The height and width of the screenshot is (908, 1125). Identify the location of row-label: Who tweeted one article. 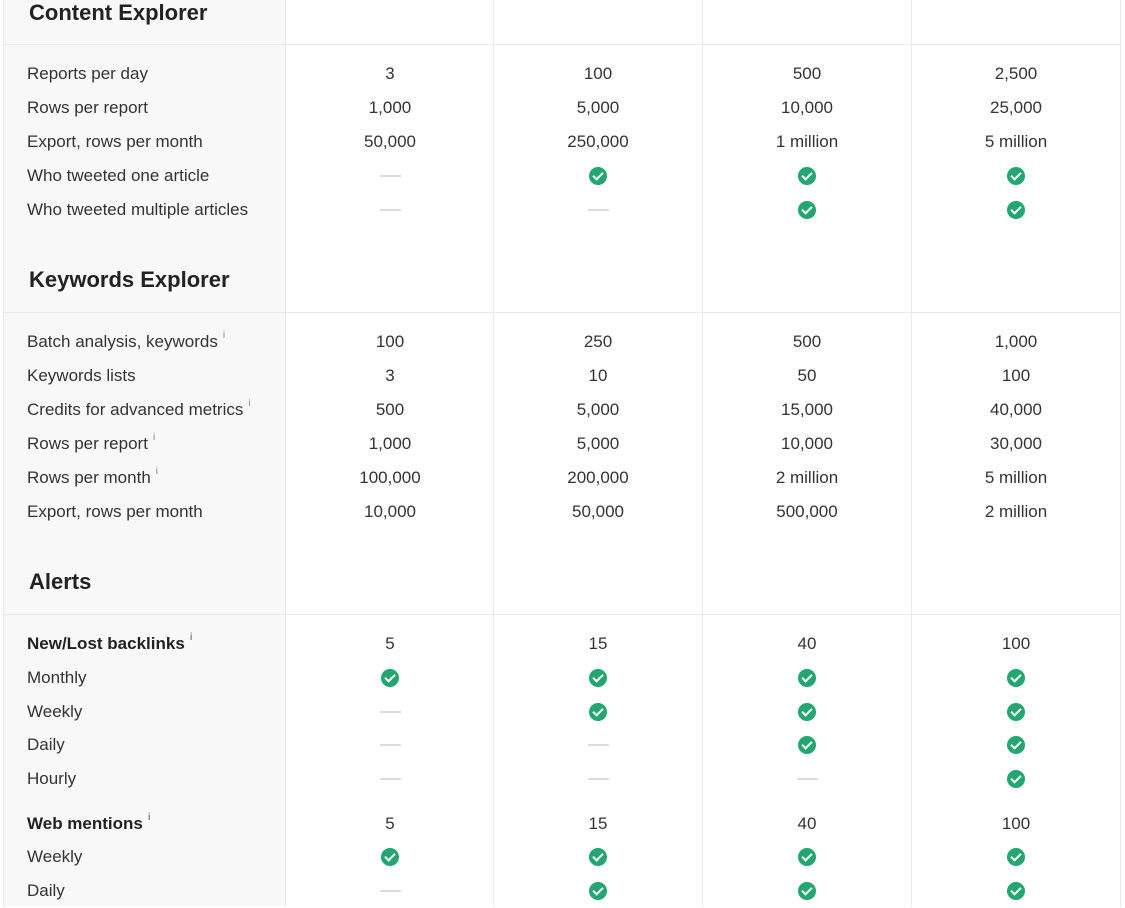
(118, 176).